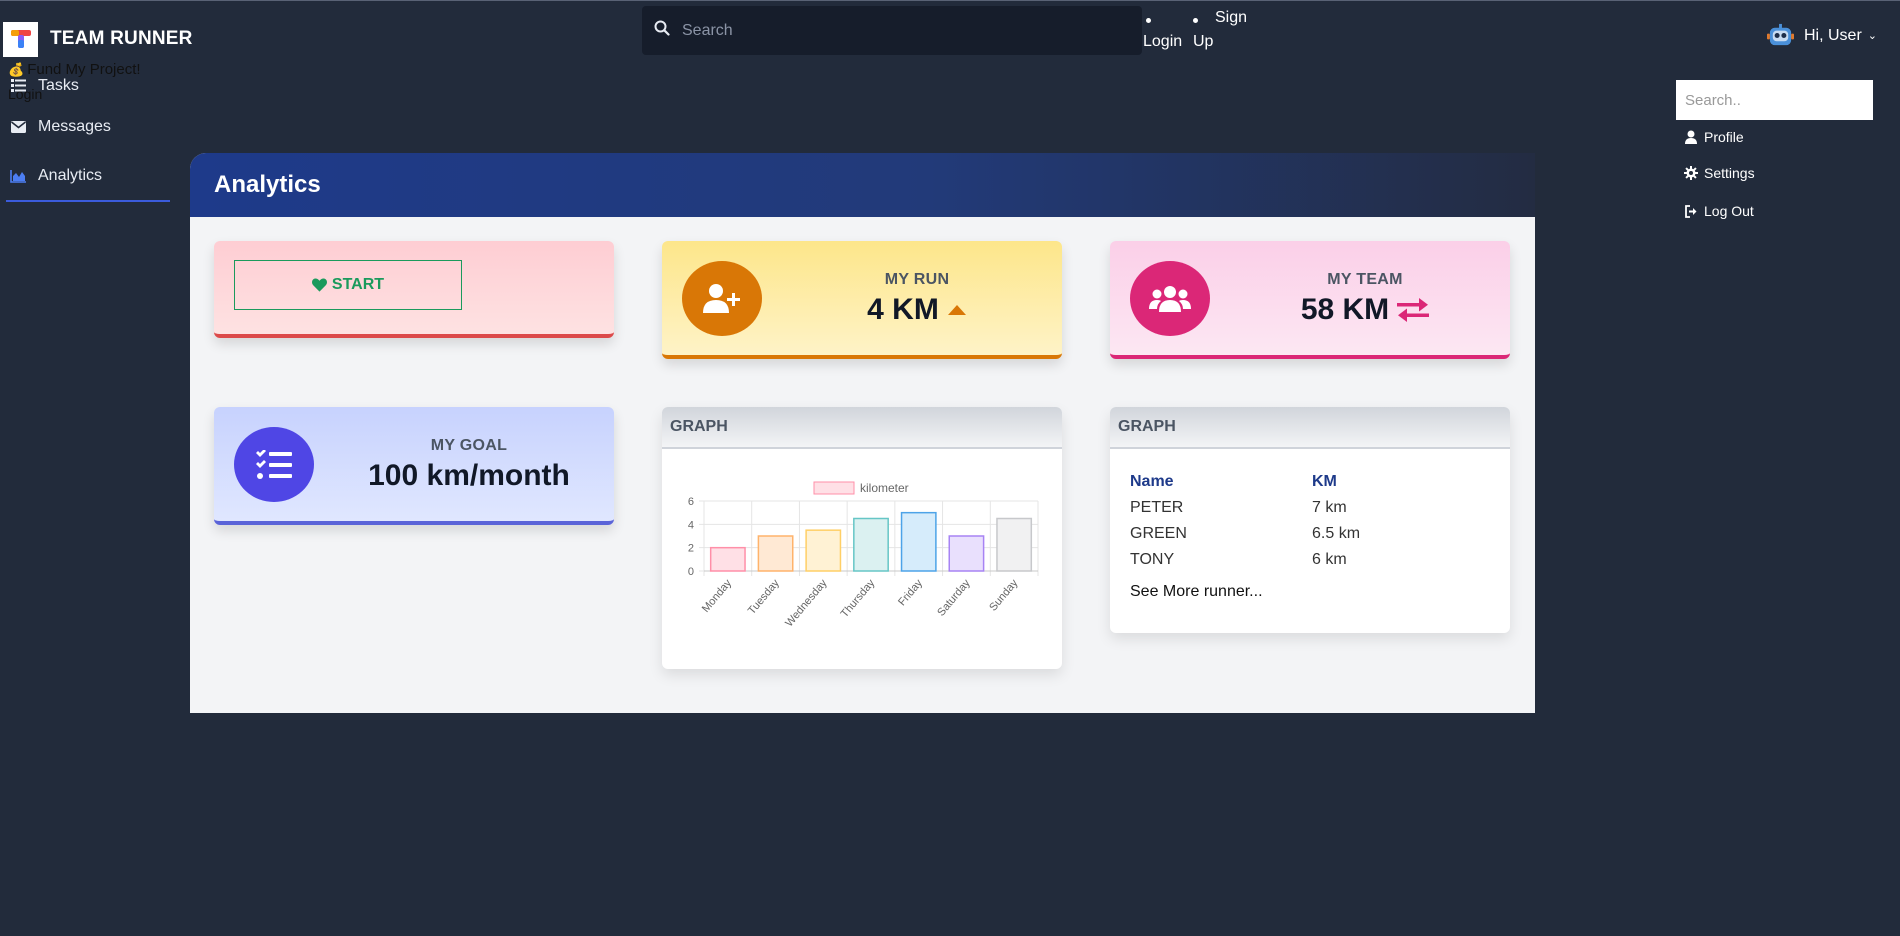  I want to click on runner-name: PETER, so click(1157, 507).